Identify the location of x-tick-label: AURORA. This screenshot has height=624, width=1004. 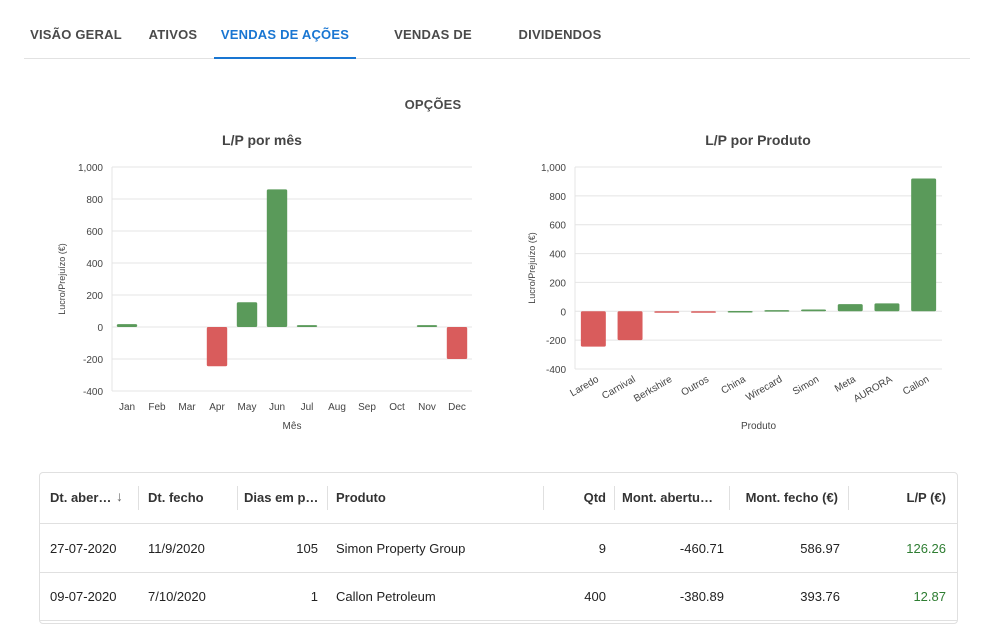
(873, 389).